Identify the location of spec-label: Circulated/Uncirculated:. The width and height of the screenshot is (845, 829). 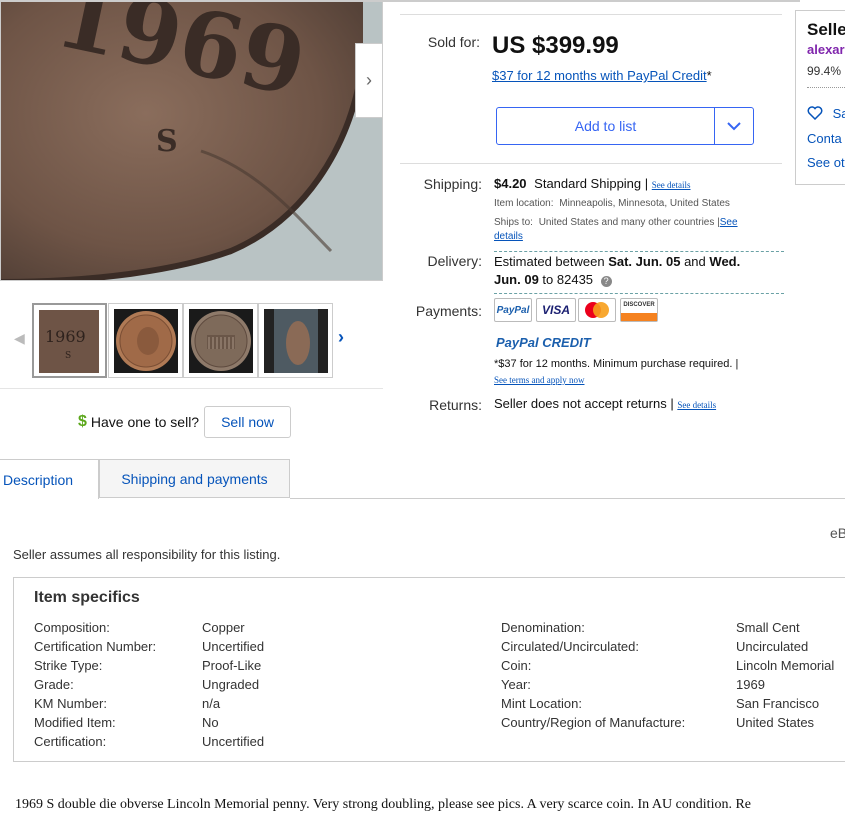
(570, 646).